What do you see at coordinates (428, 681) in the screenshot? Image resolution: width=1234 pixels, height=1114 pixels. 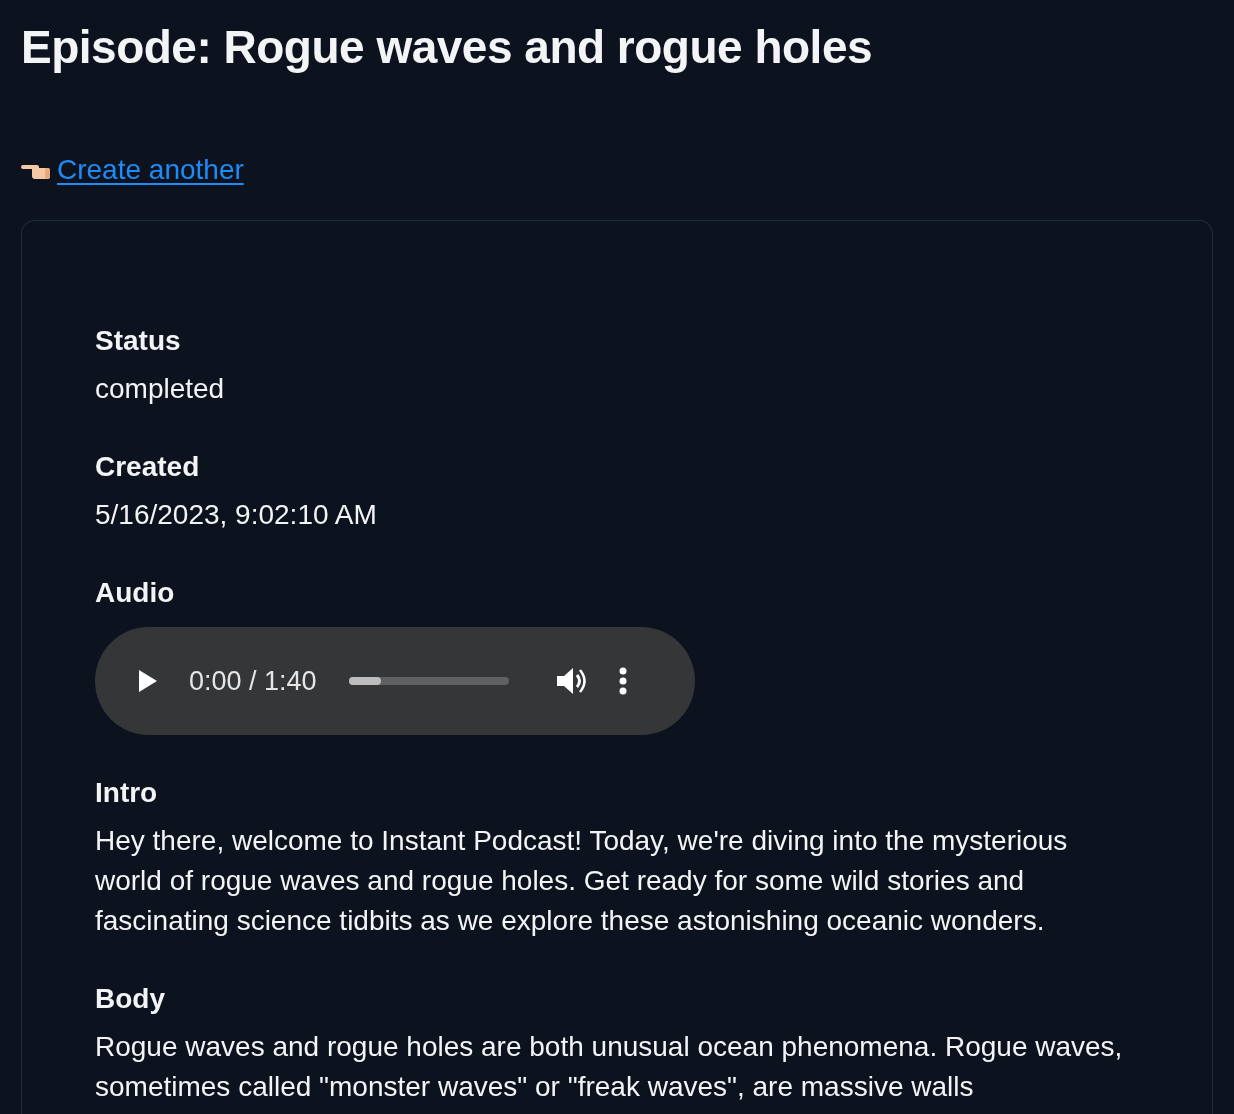 I see `progress-slider` at bounding box center [428, 681].